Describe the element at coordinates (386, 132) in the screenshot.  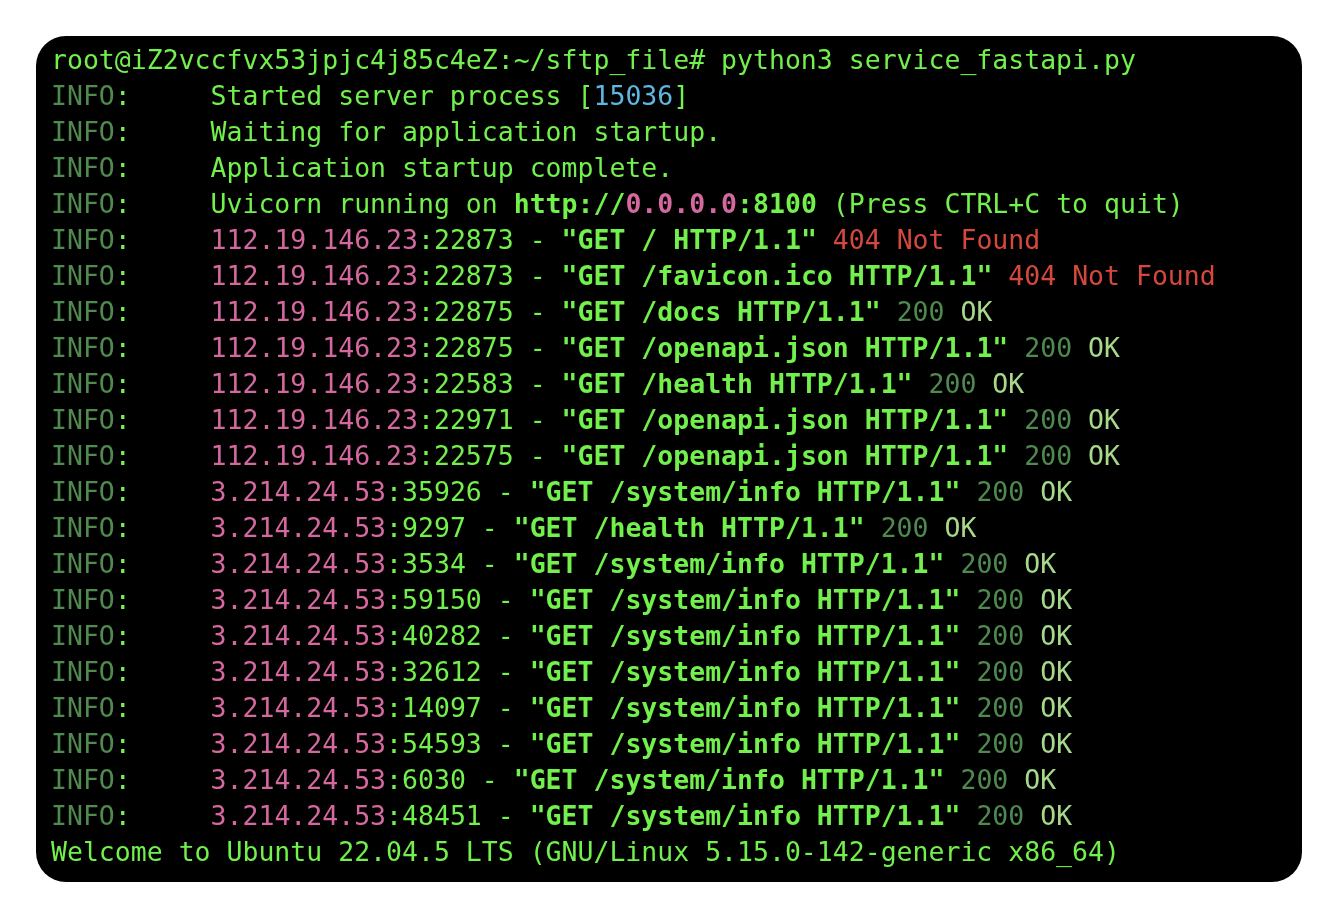
I see `terminal-line: INFO: Waiting for application startup.` at that location.